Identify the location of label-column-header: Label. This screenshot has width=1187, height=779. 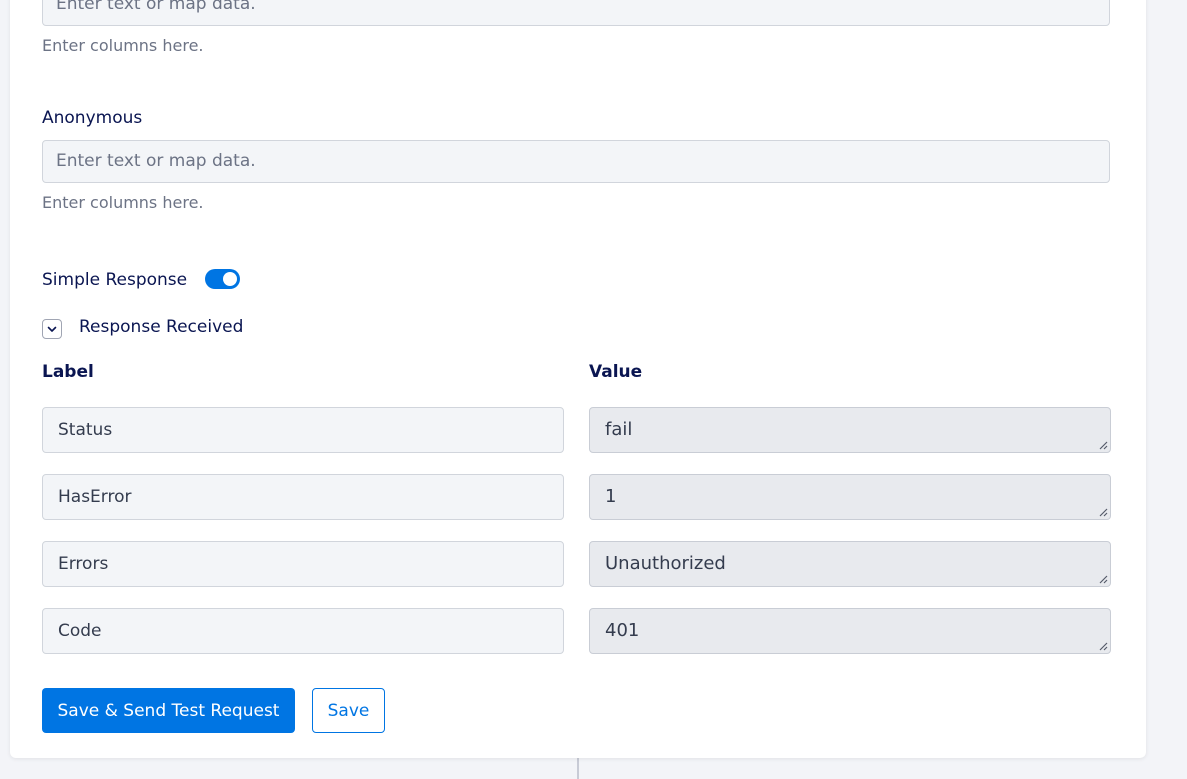
(68, 372).